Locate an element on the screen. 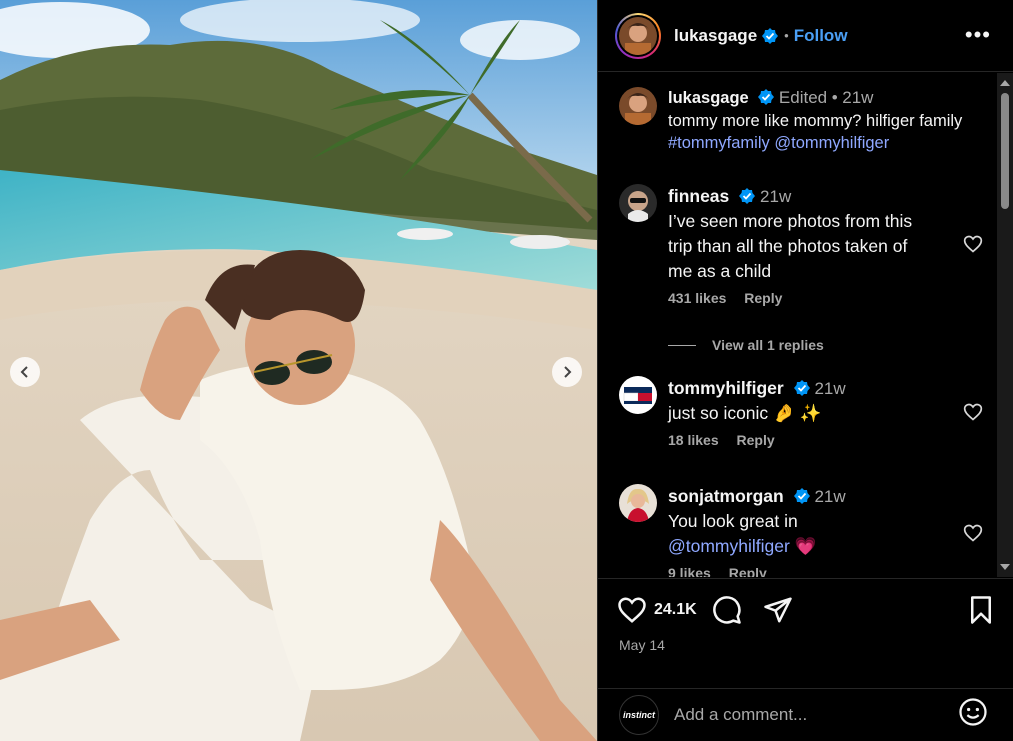  scroll-down-arrow is located at coordinates (1005, 567).